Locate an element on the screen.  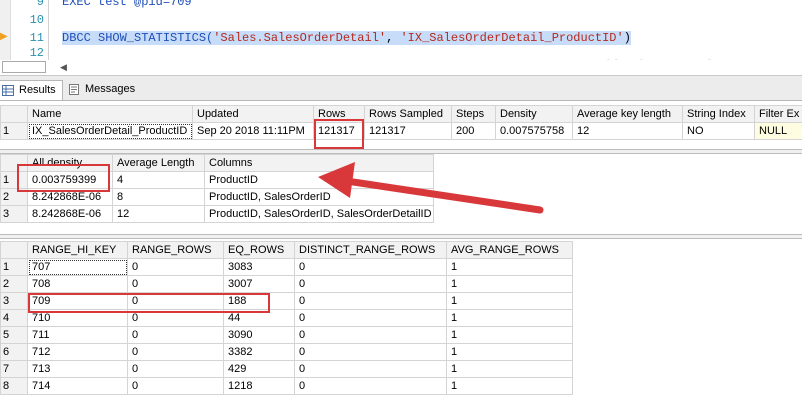
column-header: EQ_ROWS is located at coordinates (259, 250).